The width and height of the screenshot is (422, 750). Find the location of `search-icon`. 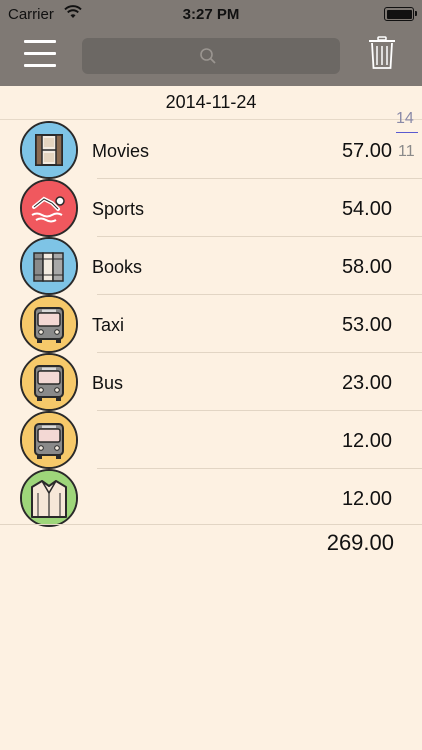

search-icon is located at coordinates (208, 56).